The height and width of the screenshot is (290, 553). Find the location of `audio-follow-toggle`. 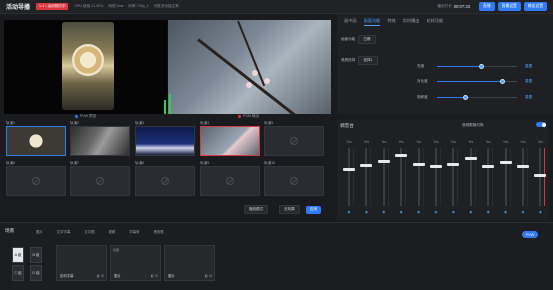

audio-follow-toggle is located at coordinates (541, 124).